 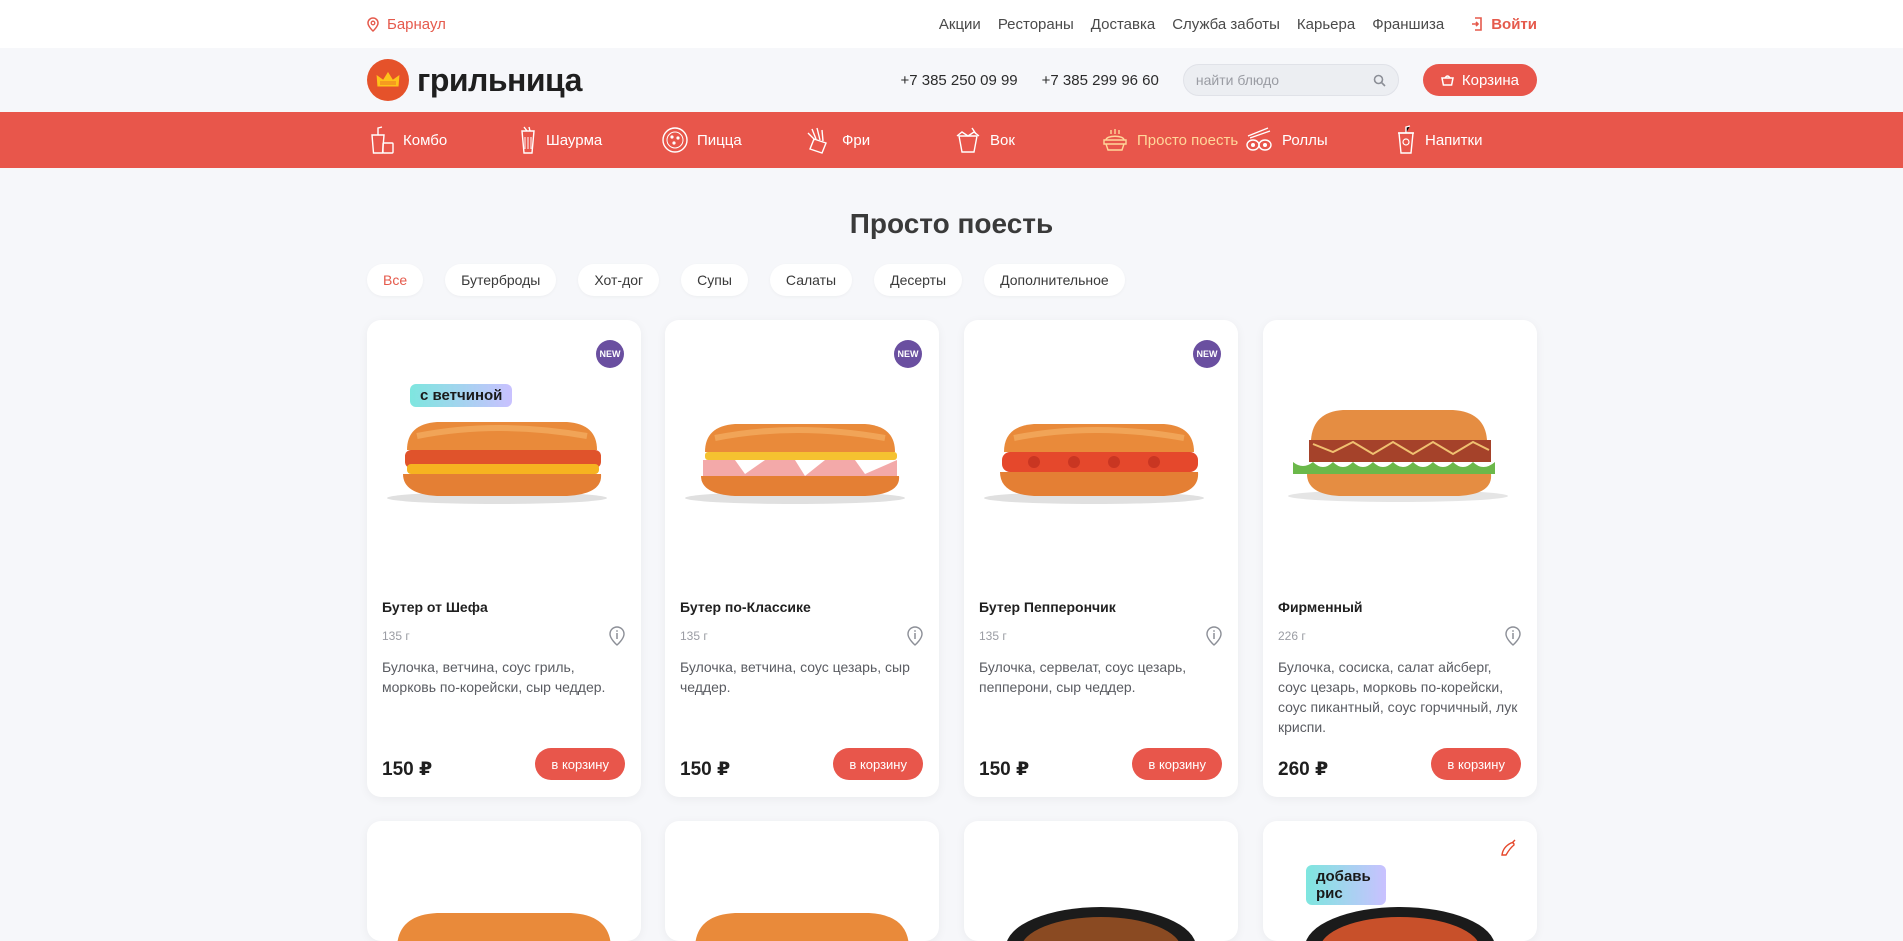 I want to click on login-button: Войти, so click(x=1504, y=24).